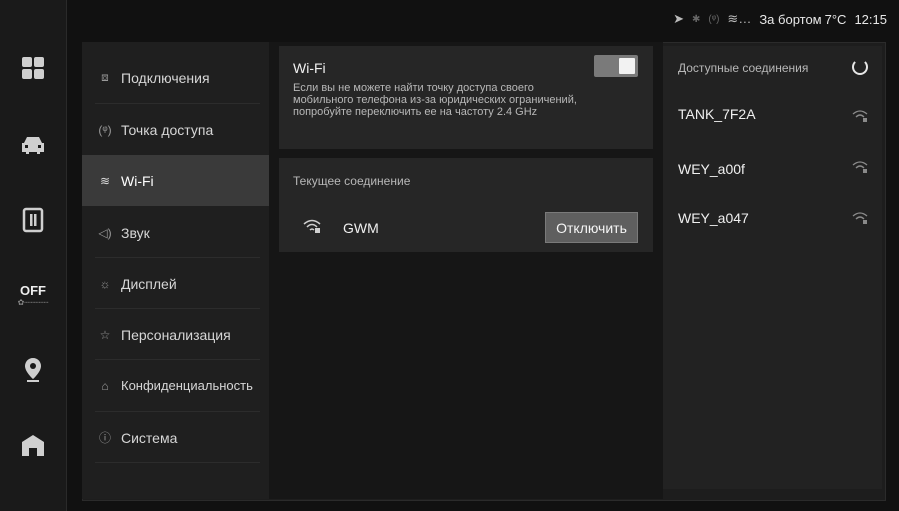 The image size is (899, 511). Describe the element at coordinates (678, 18) in the screenshot. I see `location-arrow-icon: ➤` at that location.